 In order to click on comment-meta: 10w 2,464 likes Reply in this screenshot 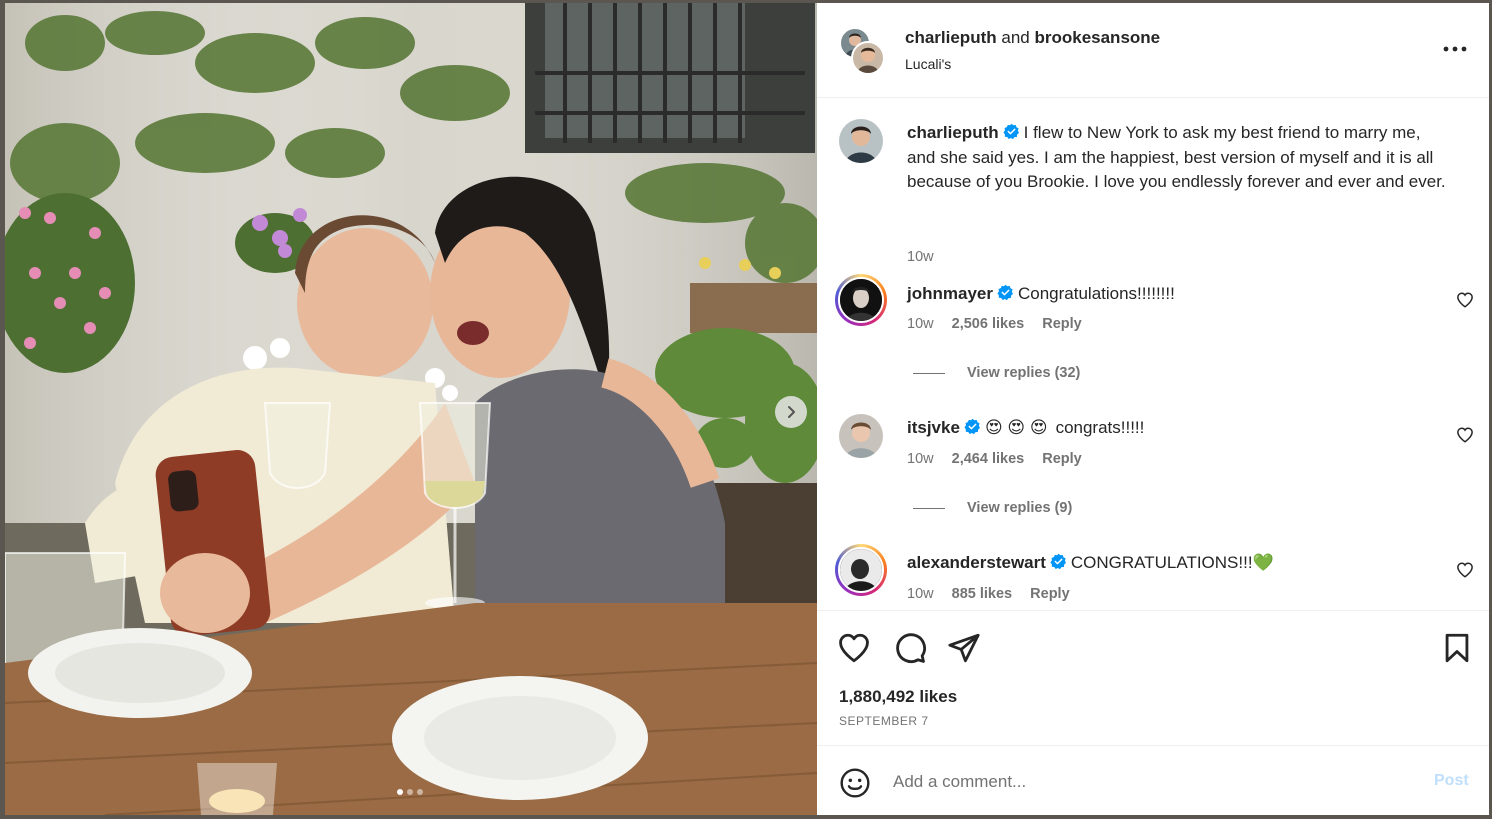, I will do `click(1001, 459)`.